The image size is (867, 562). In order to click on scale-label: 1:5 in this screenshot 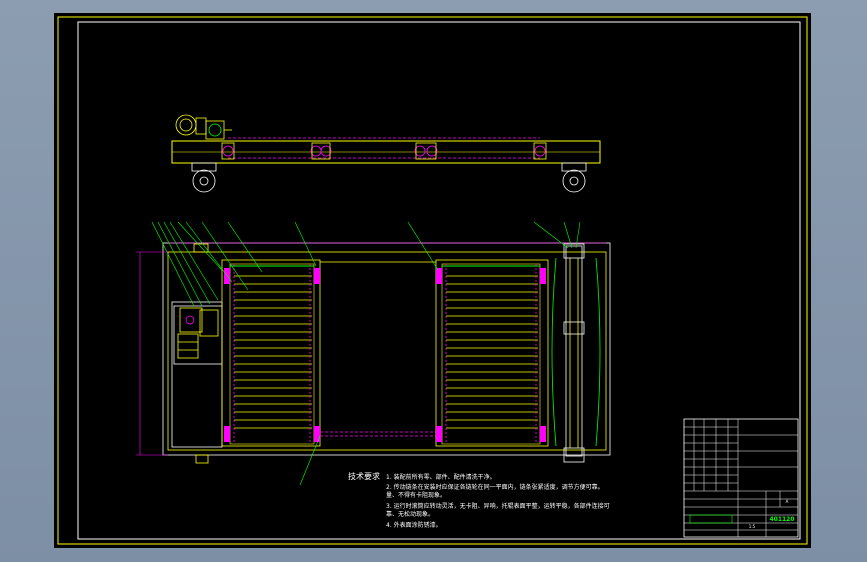, I will do `click(752, 526)`.